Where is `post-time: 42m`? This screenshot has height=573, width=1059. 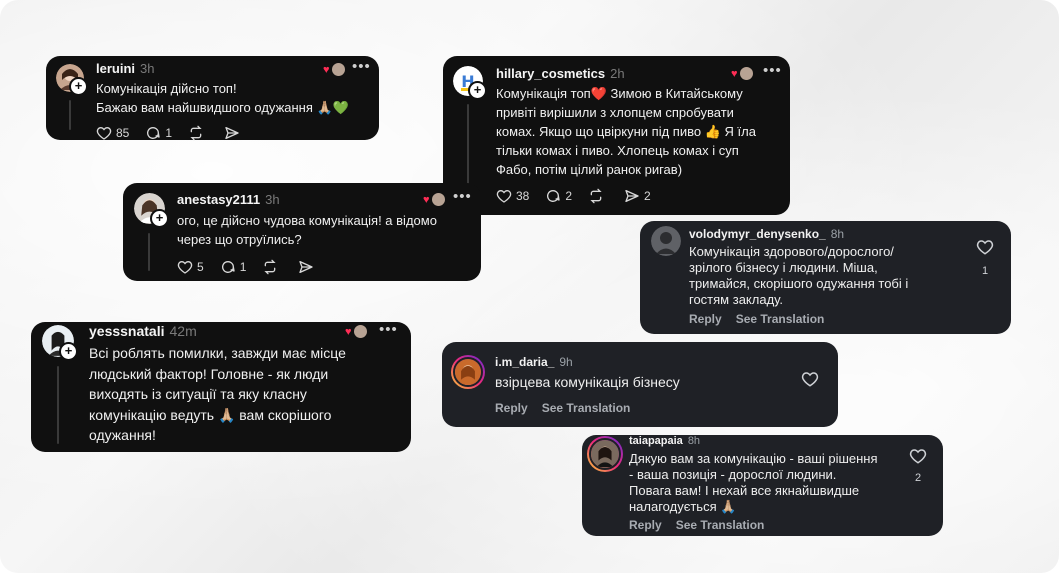 post-time: 42m is located at coordinates (183, 331).